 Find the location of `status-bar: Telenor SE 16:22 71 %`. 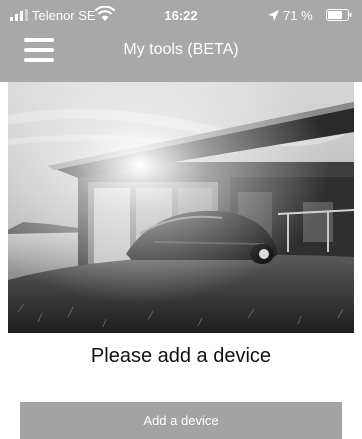

status-bar: Telenor SE 16:22 71 % is located at coordinates (181, 15).